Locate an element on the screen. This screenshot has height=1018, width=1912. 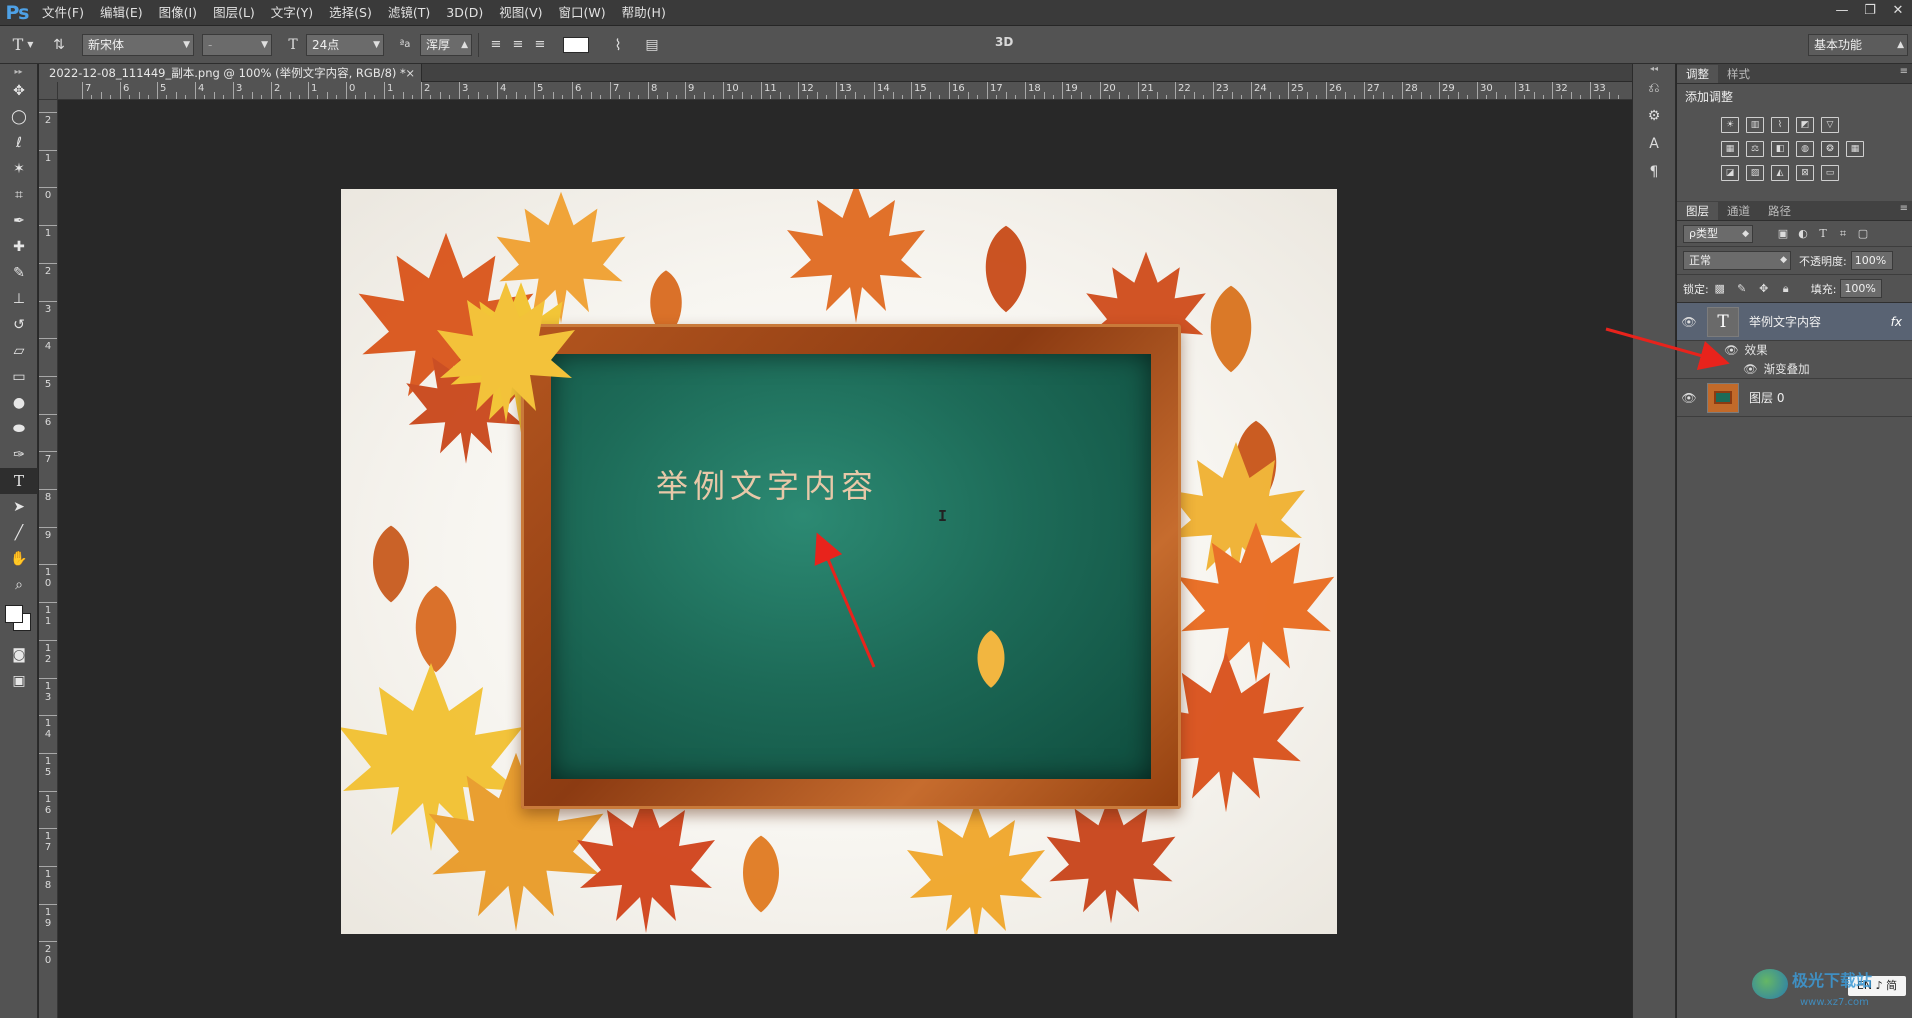
vibrance-icon: ▽ is located at coordinates (1830, 125).